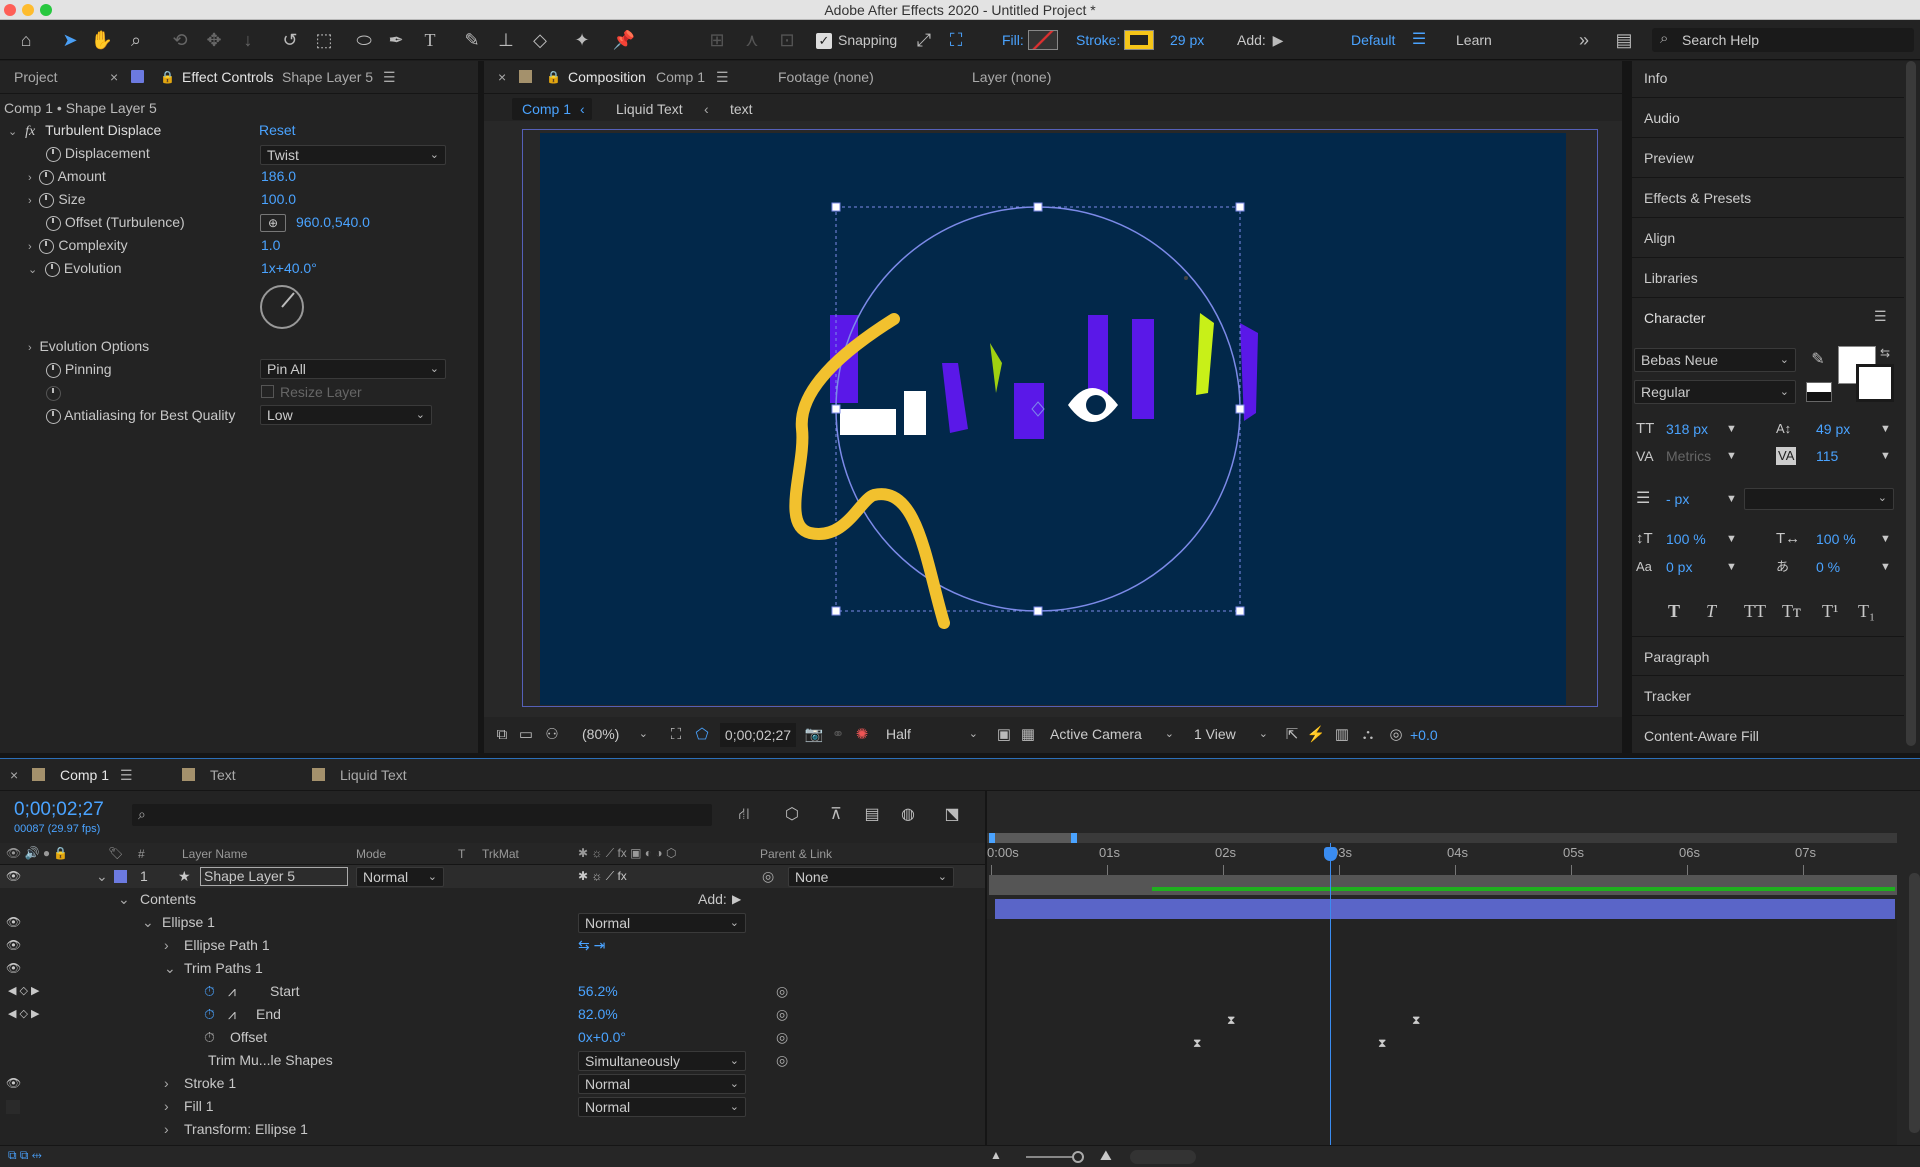 The image size is (1920, 1167). Describe the element at coordinates (702, 735) in the screenshot. I see `mask-visibility-icon: ⬠` at that location.